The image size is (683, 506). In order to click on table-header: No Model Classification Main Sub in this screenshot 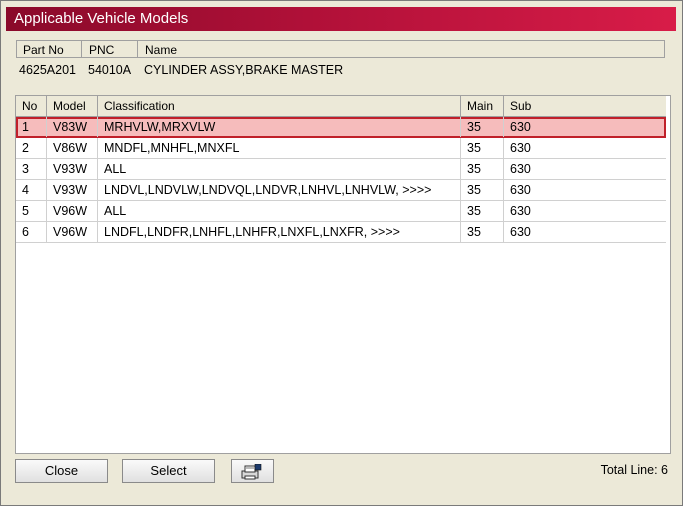, I will do `click(341, 106)`.